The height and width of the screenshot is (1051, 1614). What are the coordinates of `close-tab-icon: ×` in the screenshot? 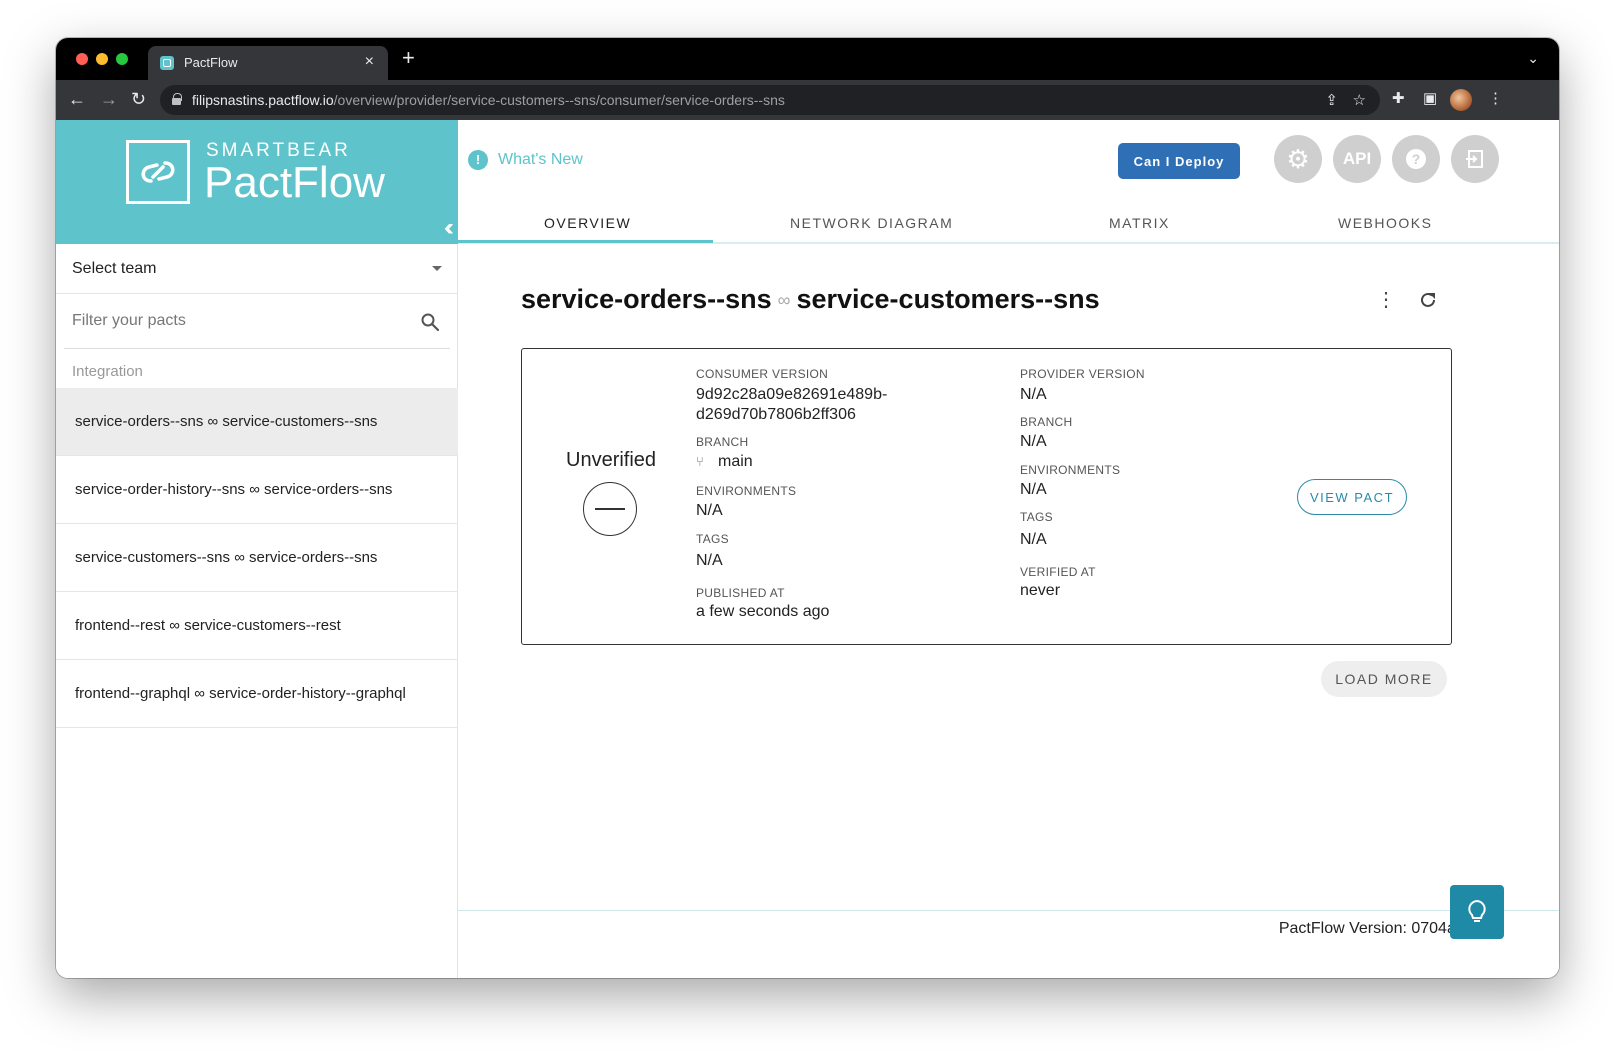 It's located at (369, 62).